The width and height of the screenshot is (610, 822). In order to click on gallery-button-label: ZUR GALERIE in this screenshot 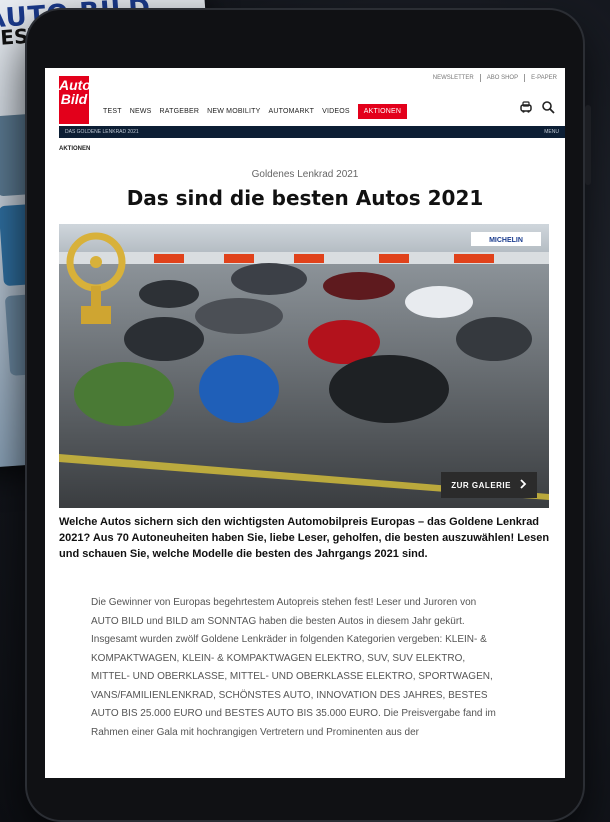, I will do `click(481, 485)`.